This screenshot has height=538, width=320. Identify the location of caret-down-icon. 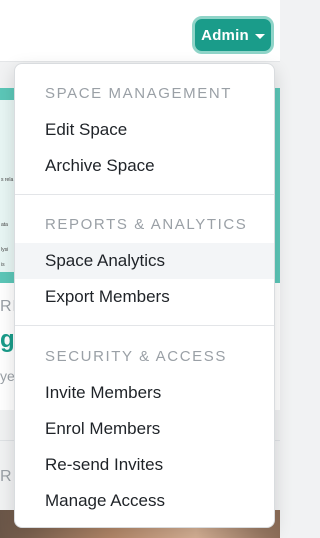
(259, 36).